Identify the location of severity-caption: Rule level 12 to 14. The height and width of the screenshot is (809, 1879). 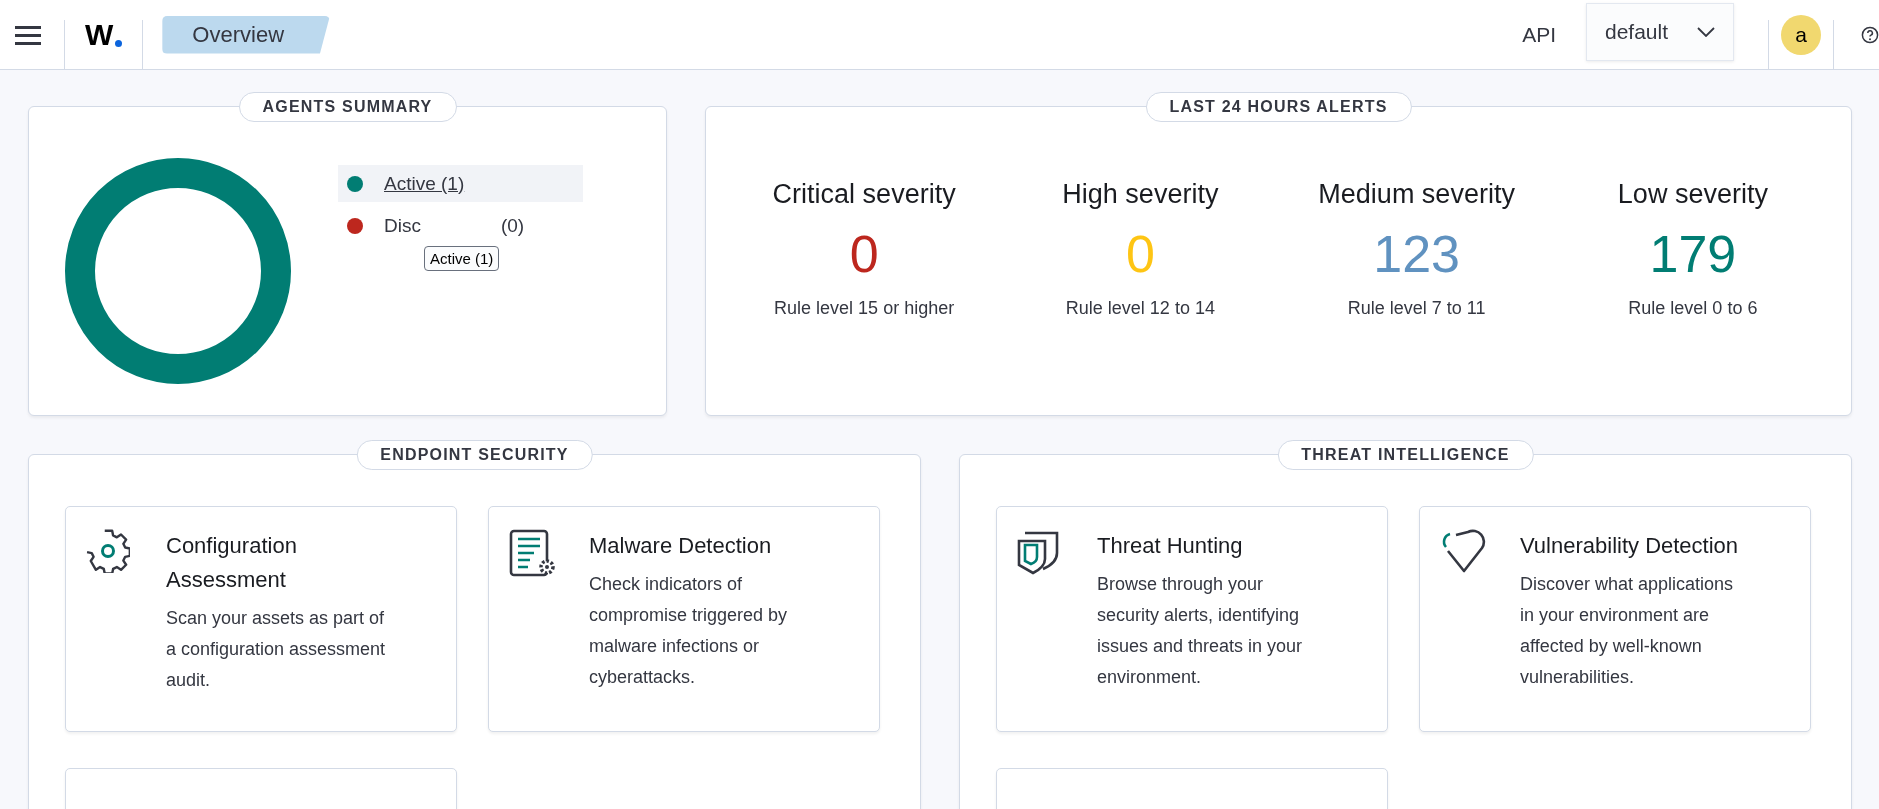
(1140, 308).